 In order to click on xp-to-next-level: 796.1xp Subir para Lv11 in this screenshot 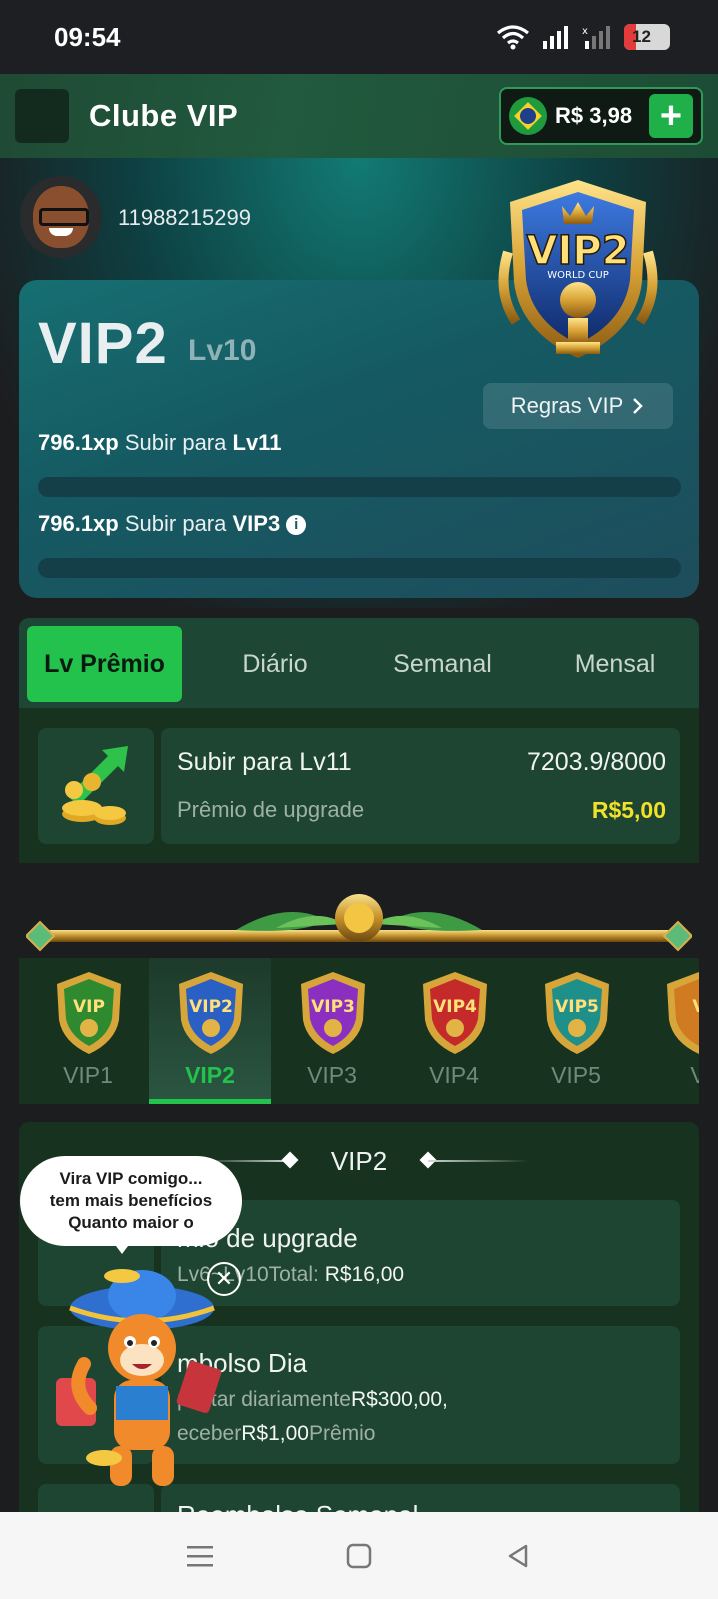, I will do `click(160, 442)`.